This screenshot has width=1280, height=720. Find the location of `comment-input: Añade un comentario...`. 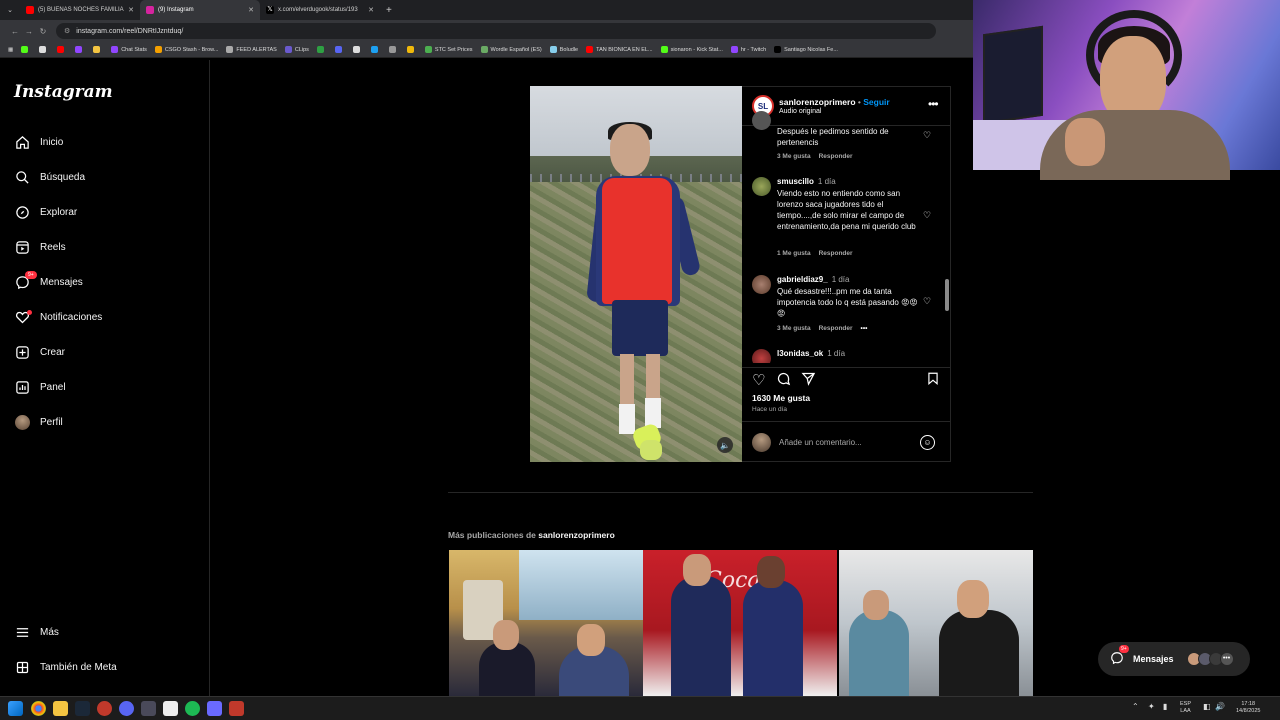

comment-input: Añade un comentario... is located at coordinates (820, 442).